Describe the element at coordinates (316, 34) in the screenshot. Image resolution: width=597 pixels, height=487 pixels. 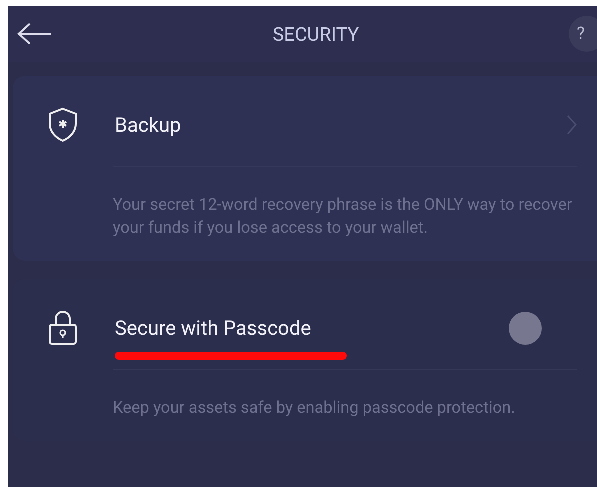
I see `screen-title: SECURITY` at that location.